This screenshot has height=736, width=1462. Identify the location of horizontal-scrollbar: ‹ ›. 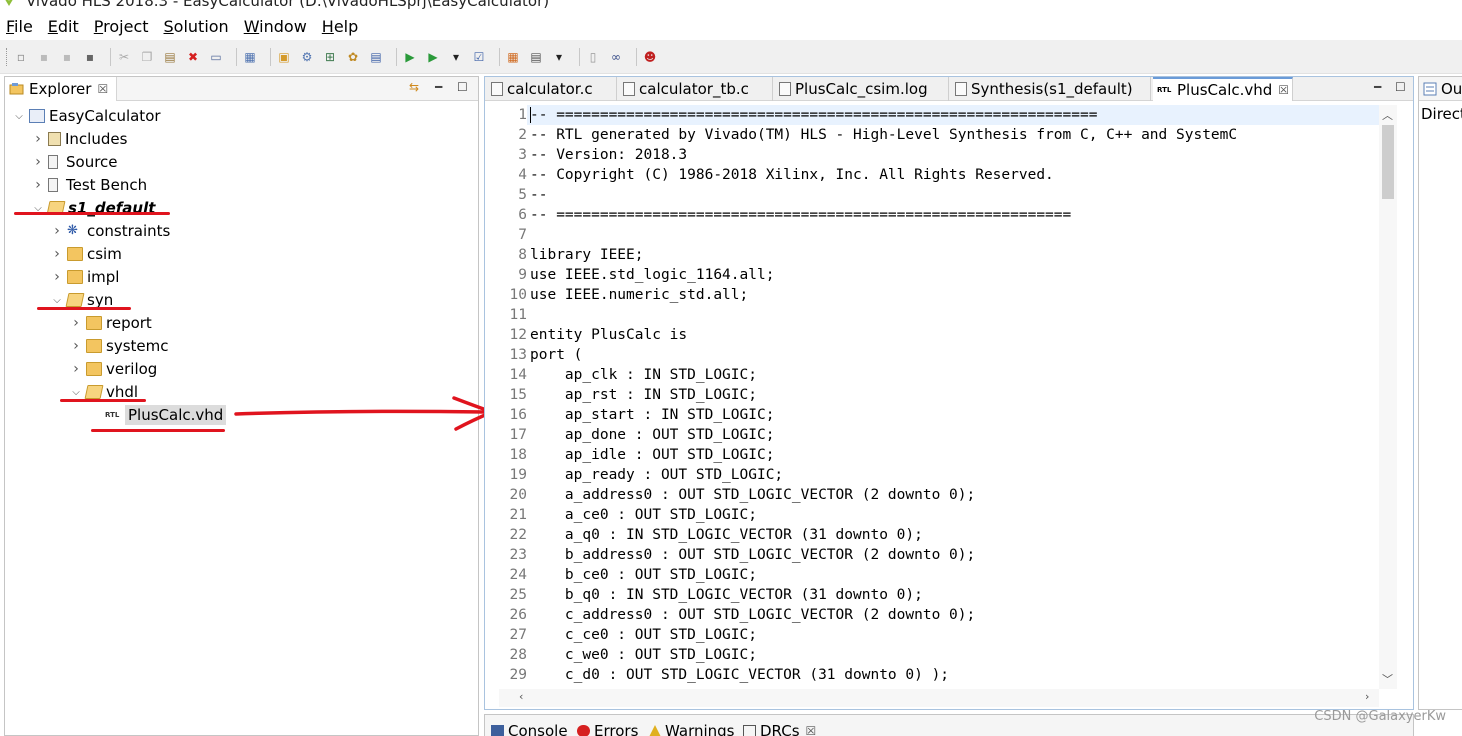
(939, 698).